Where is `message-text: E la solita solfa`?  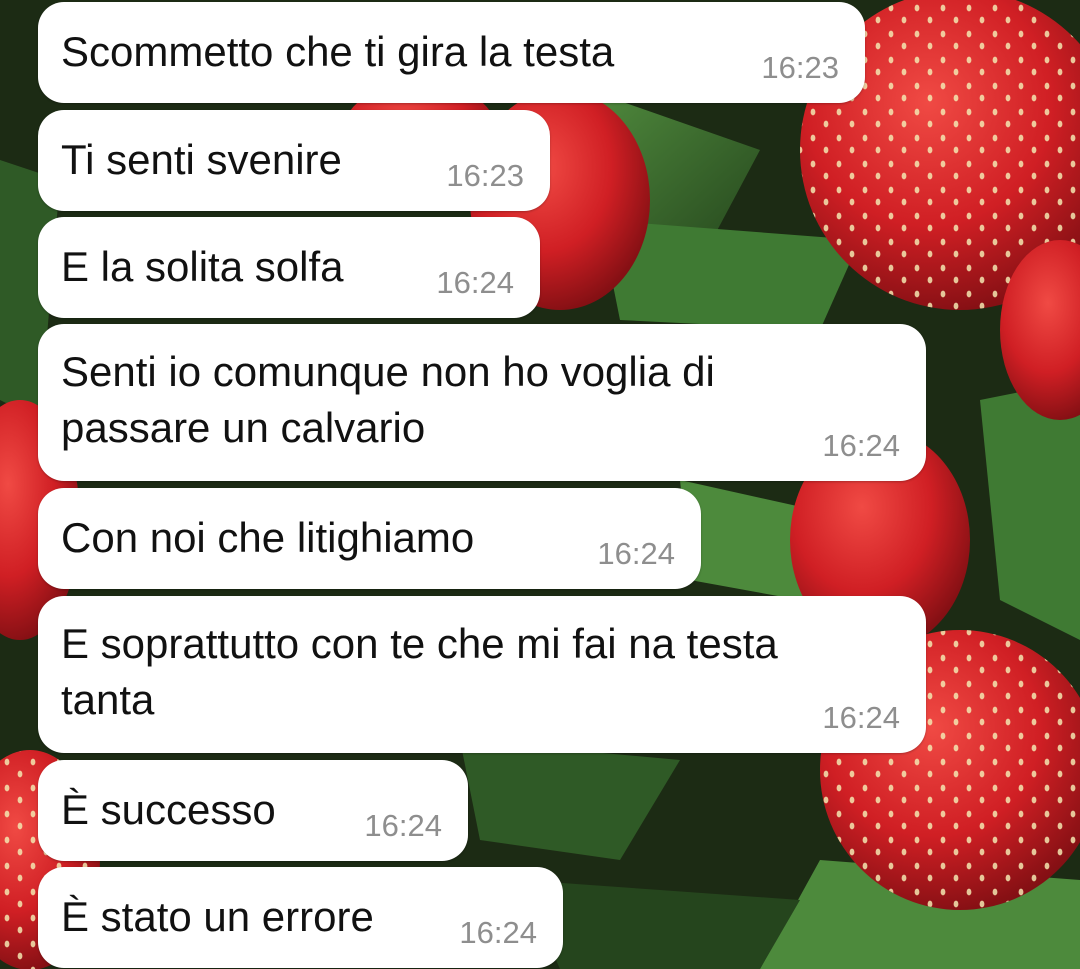 message-text: E la solita solfa is located at coordinates (202, 266).